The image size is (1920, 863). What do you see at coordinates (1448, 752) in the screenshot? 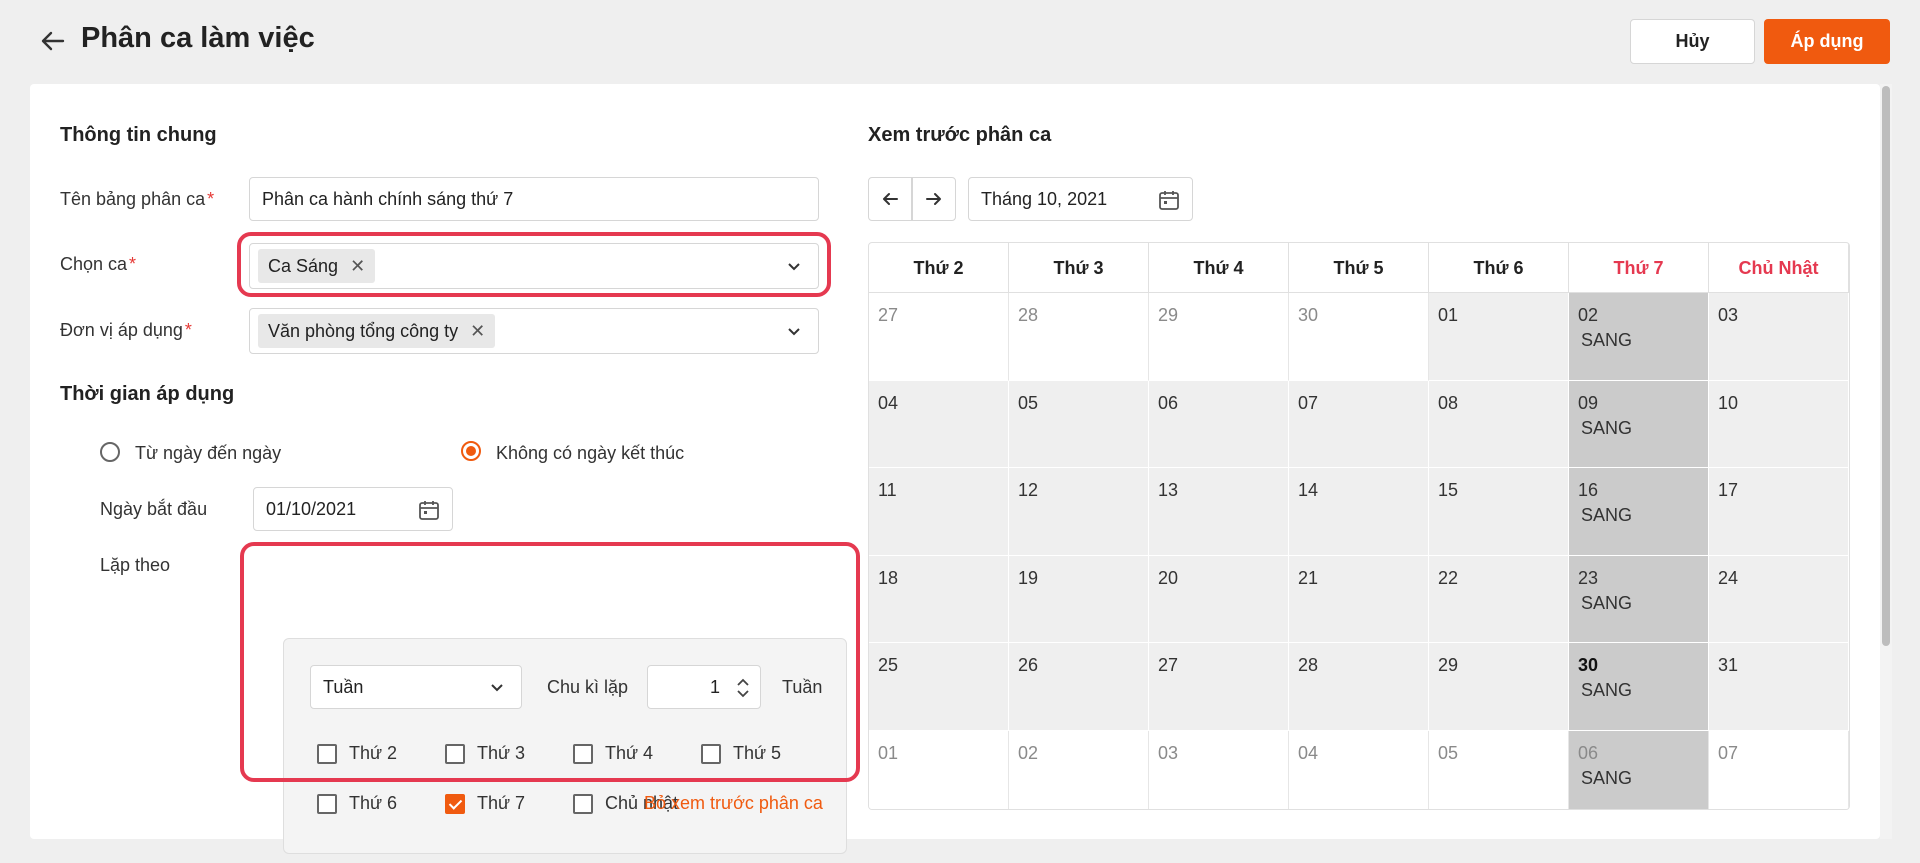
I see `day-number: 05` at bounding box center [1448, 752].